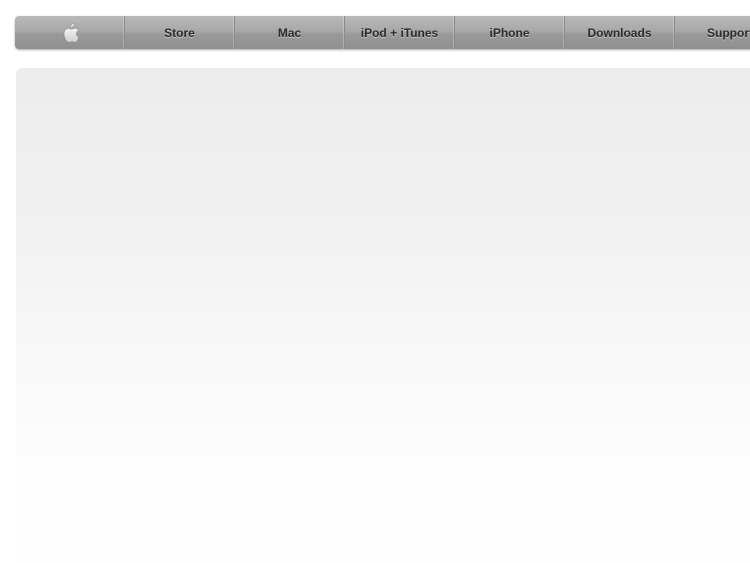 The height and width of the screenshot is (563, 750). I want to click on nav-item-ipod-itunes: iPod + iTunes, so click(400, 32).